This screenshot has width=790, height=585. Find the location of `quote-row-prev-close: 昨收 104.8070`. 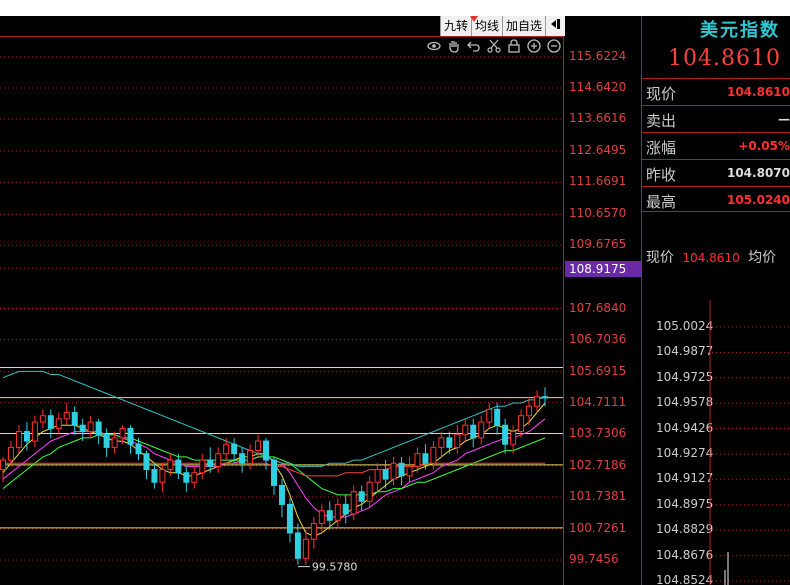

quote-row-prev-close: 昨收 104.8070 is located at coordinates (716, 172).